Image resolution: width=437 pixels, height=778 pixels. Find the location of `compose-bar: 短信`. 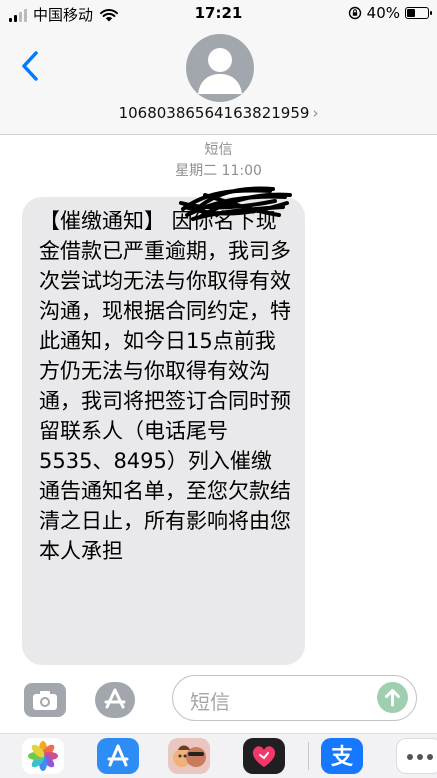

compose-bar: 短信 is located at coordinates (218, 699).